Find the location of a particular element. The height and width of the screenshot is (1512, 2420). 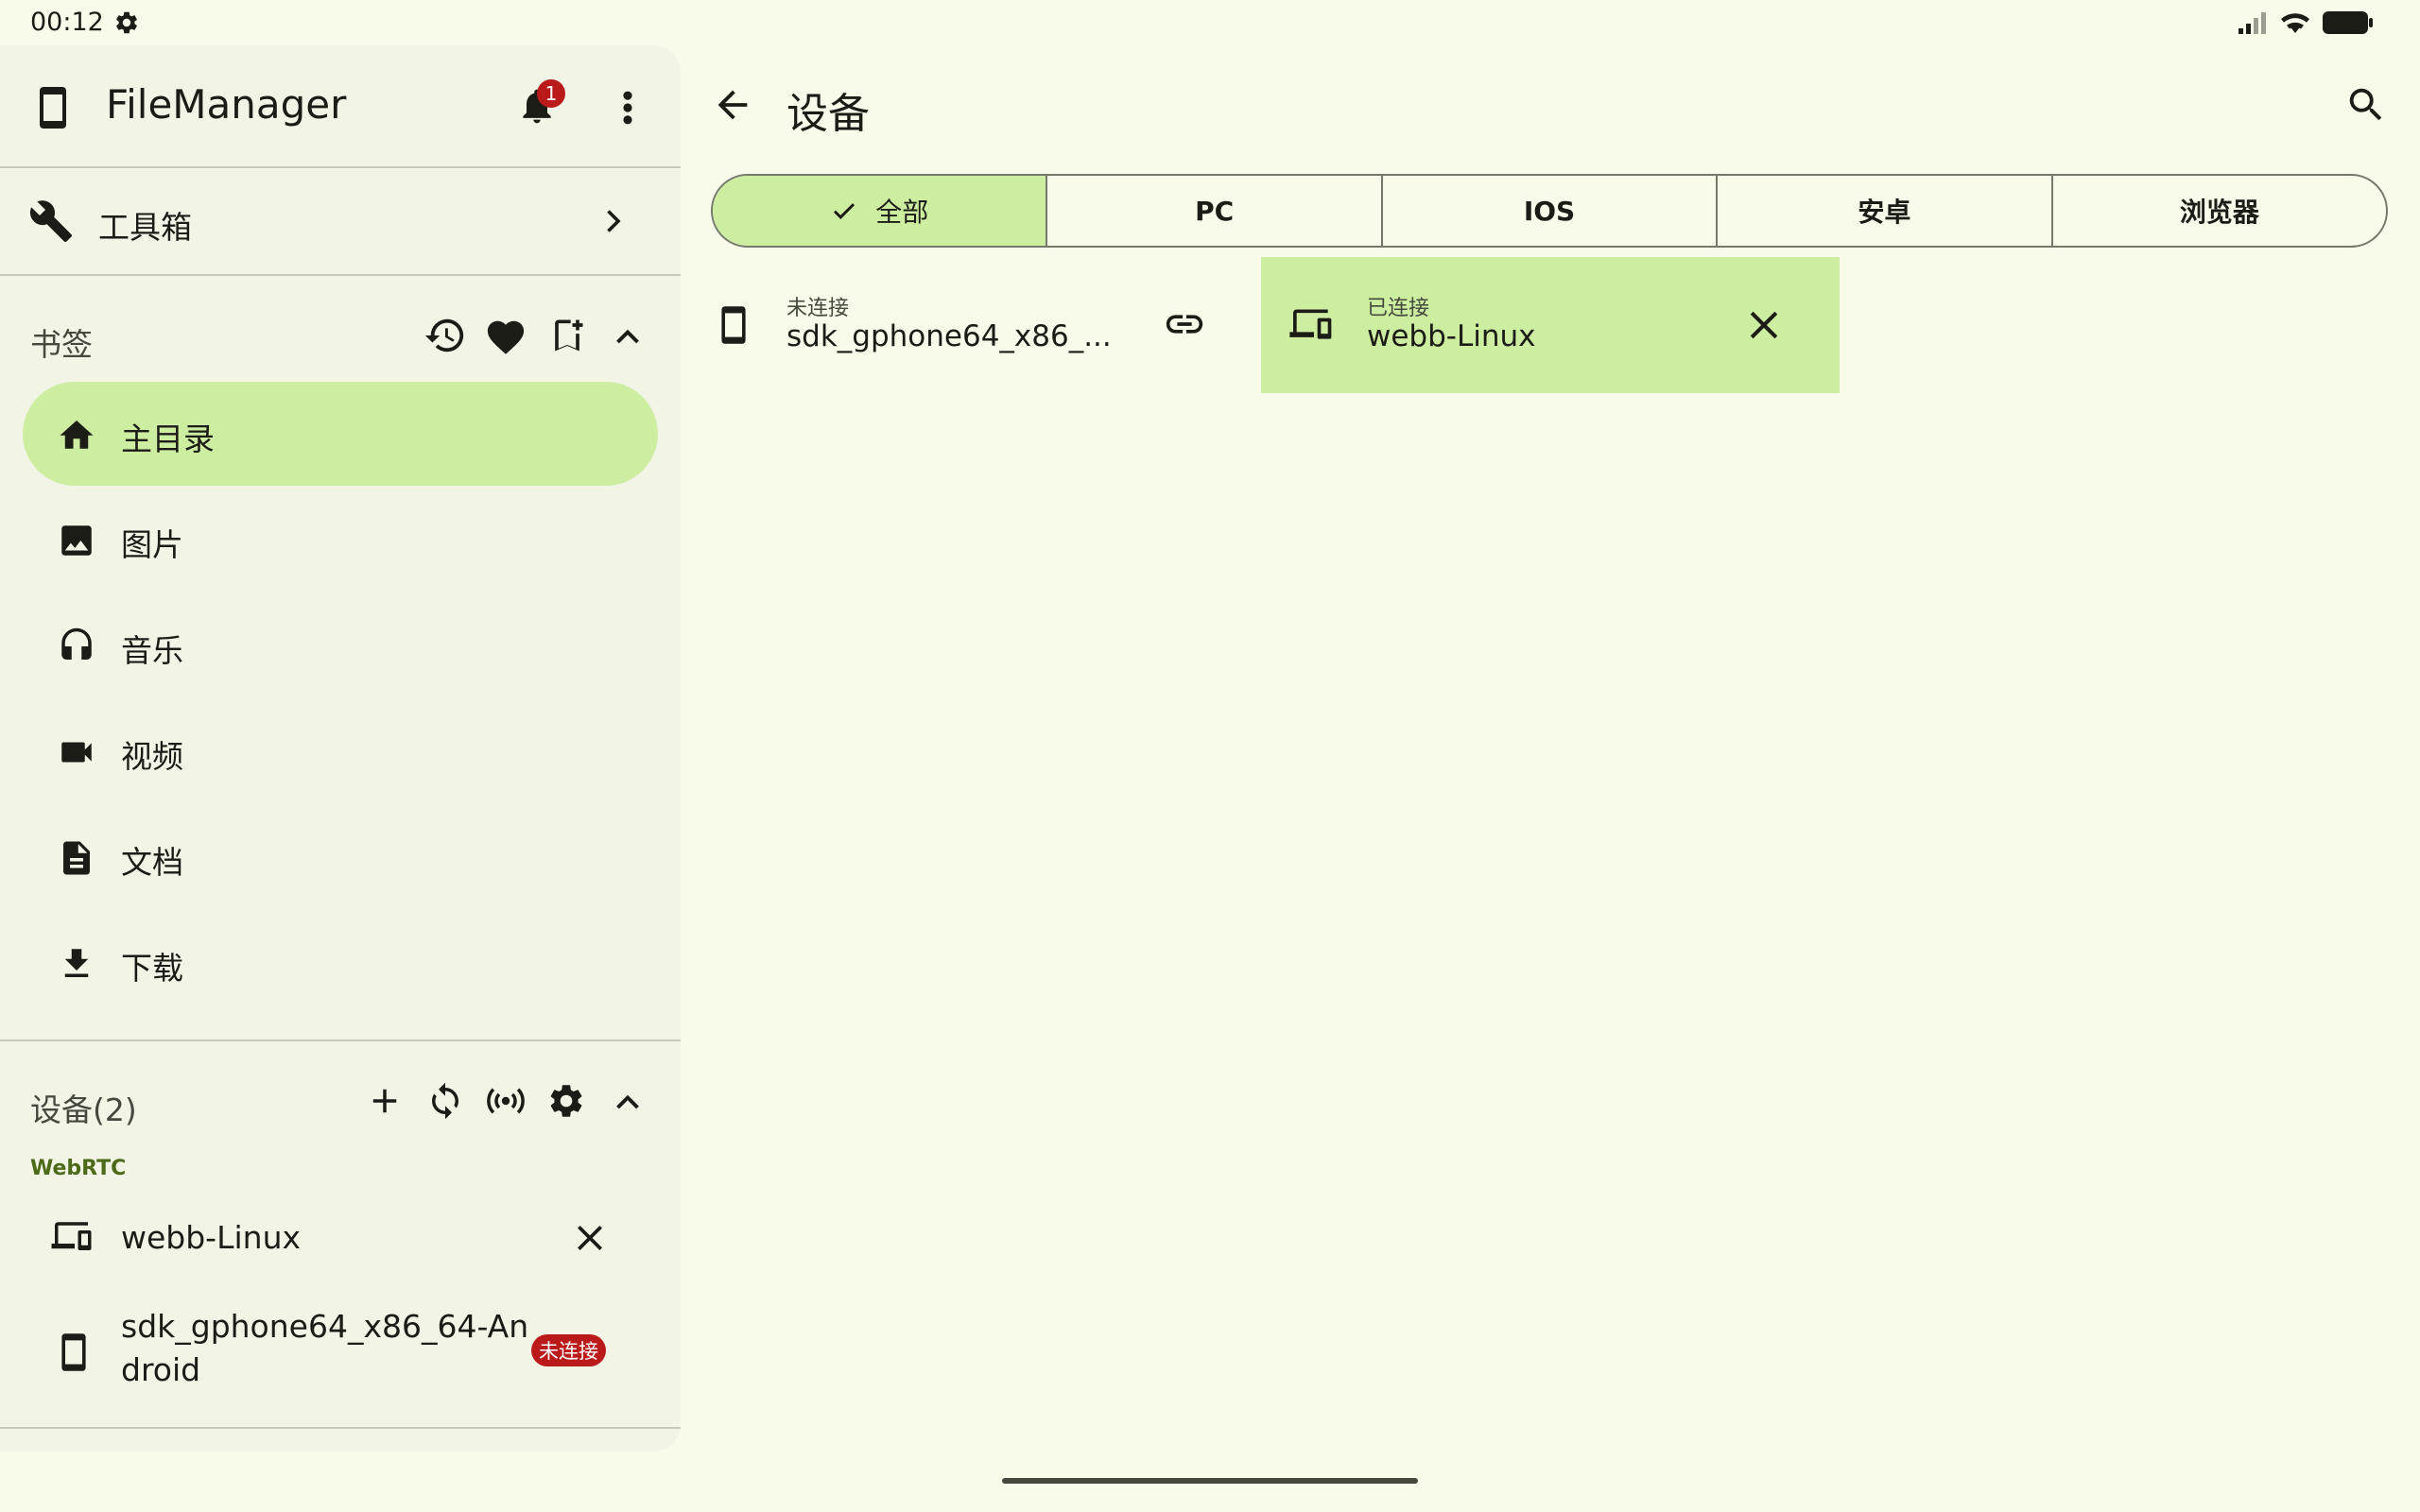

device-item-webb-linux: webb-Linux is located at coordinates (341, 1238).